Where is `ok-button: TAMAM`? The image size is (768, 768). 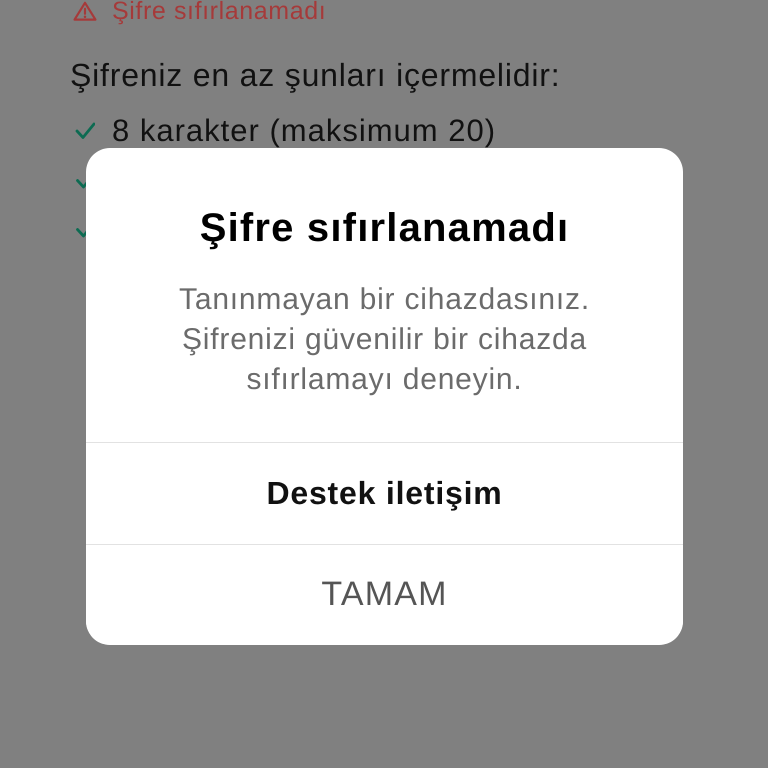 ok-button: TAMAM is located at coordinates (384, 594).